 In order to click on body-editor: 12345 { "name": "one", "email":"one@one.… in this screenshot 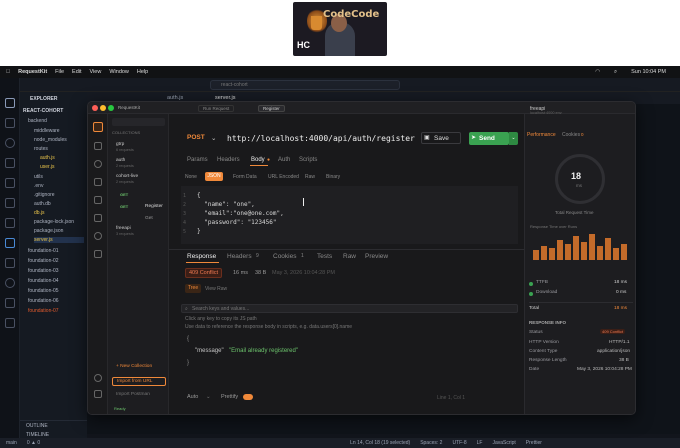, I will do `click(349, 215)`.